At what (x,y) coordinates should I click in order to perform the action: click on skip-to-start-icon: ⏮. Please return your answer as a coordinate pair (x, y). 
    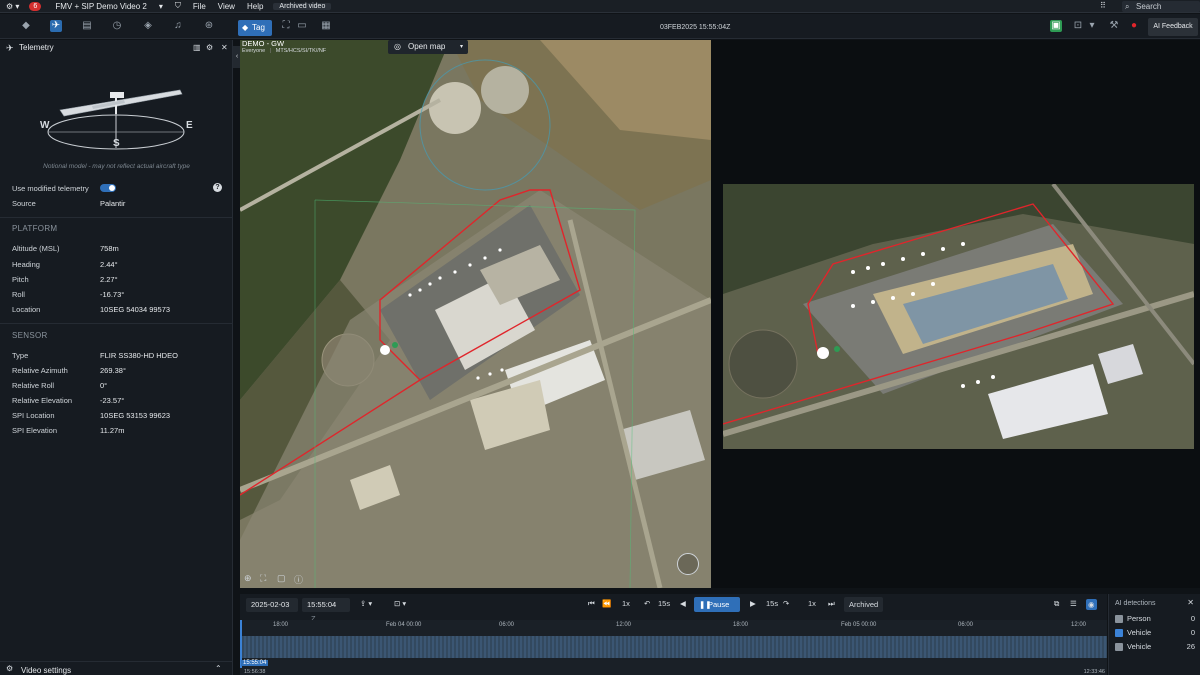
    Looking at the image, I should click on (591, 604).